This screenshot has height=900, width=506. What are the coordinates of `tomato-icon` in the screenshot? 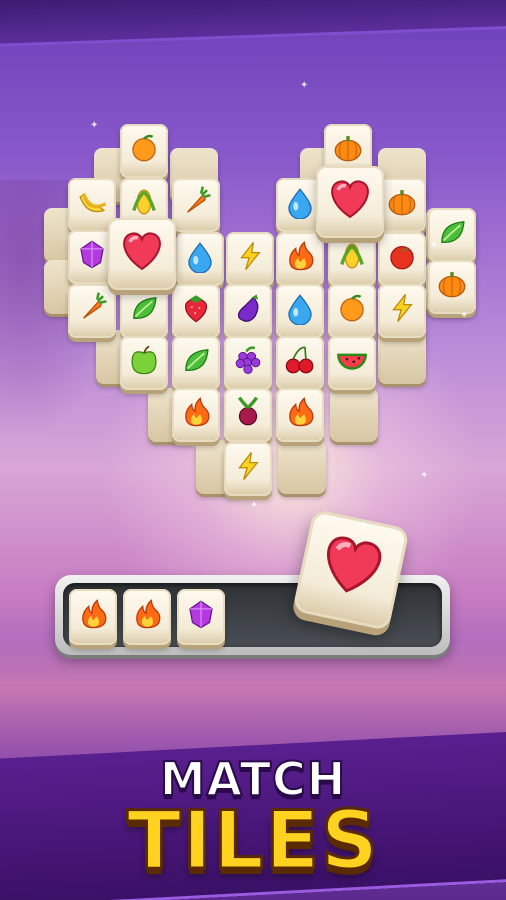 It's located at (402, 256).